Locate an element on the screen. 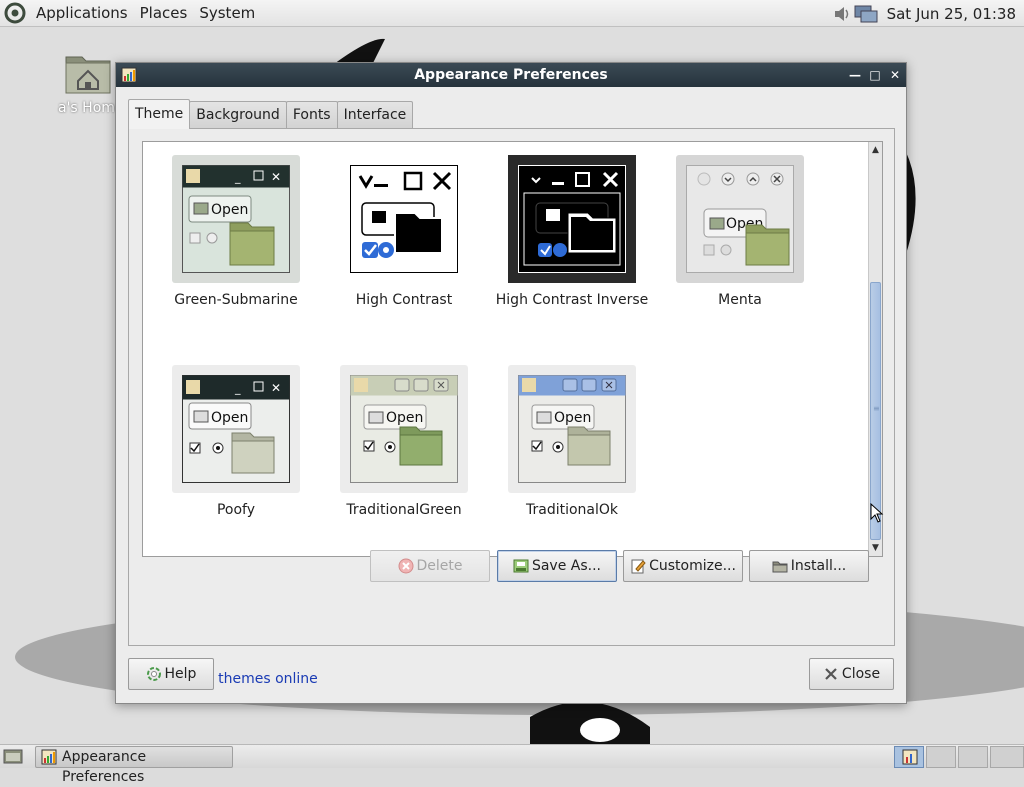 This screenshot has height=787, width=1024. theme-list-scrollbar: ▲ ≡ ▼ is located at coordinates (875, 349).